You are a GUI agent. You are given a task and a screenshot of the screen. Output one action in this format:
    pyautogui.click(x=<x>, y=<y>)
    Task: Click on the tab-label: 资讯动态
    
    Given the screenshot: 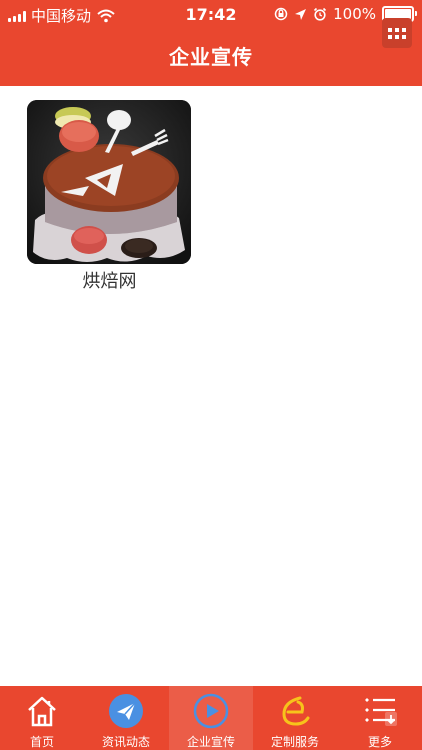 What is the action you would take?
    pyautogui.click(x=125, y=742)
    